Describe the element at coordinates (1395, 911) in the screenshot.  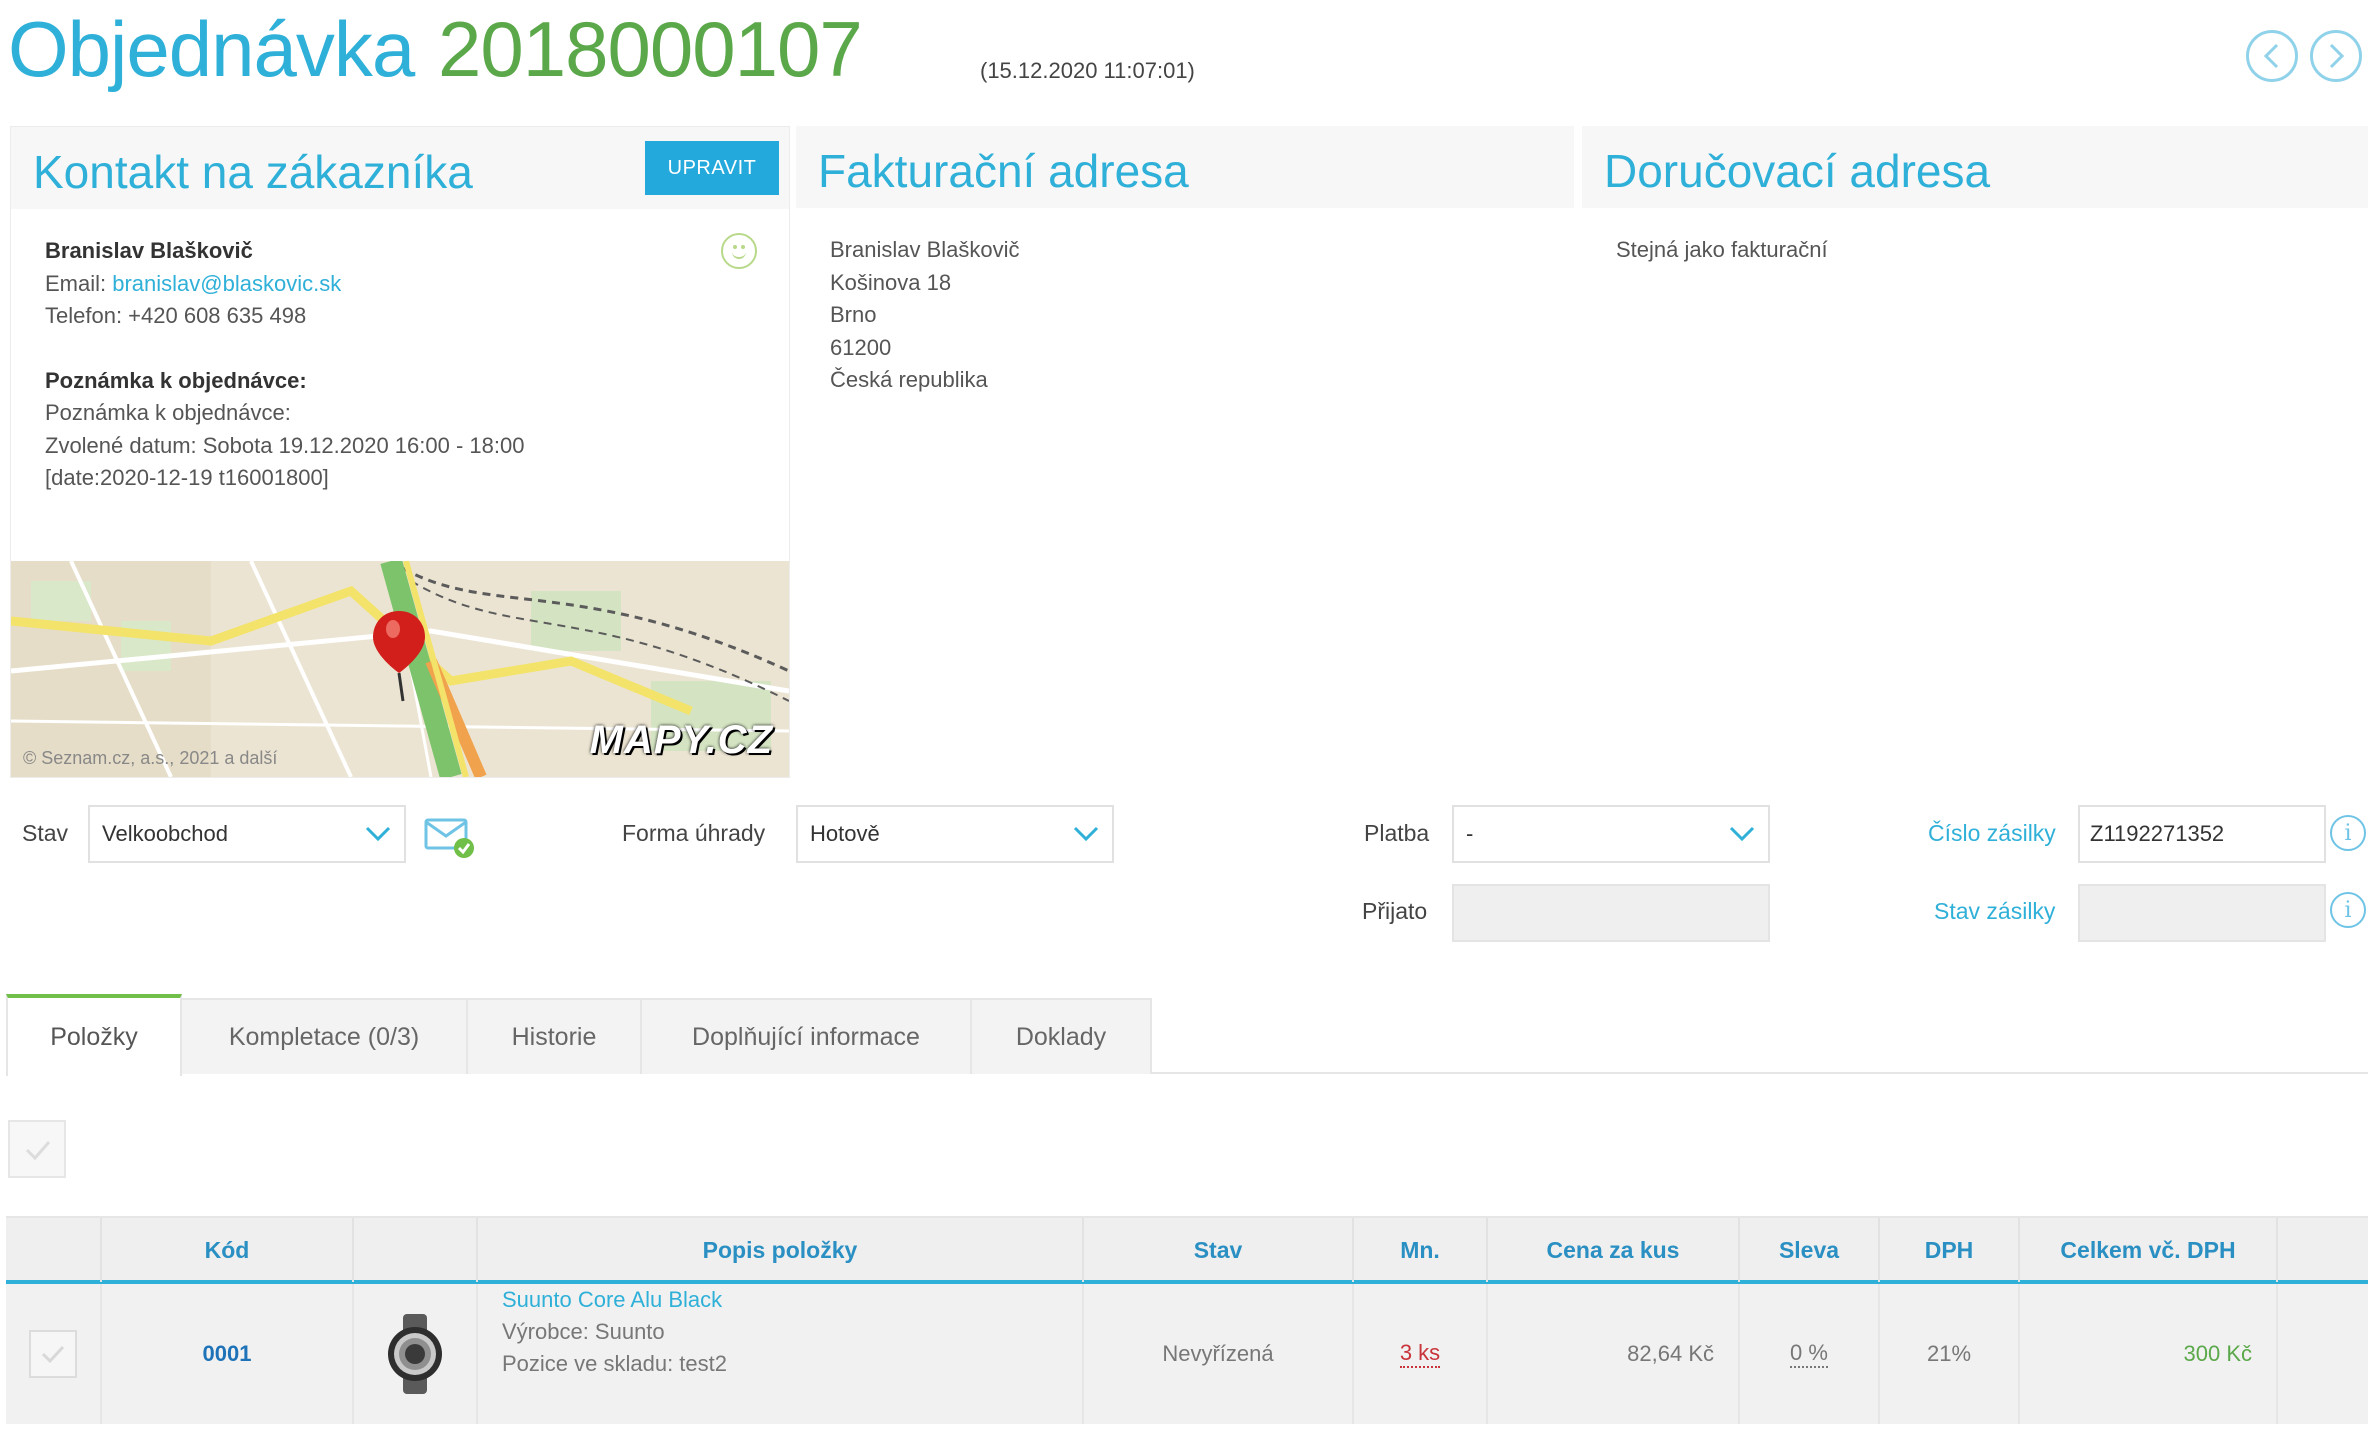
I see `received-label: Přijato` at that location.